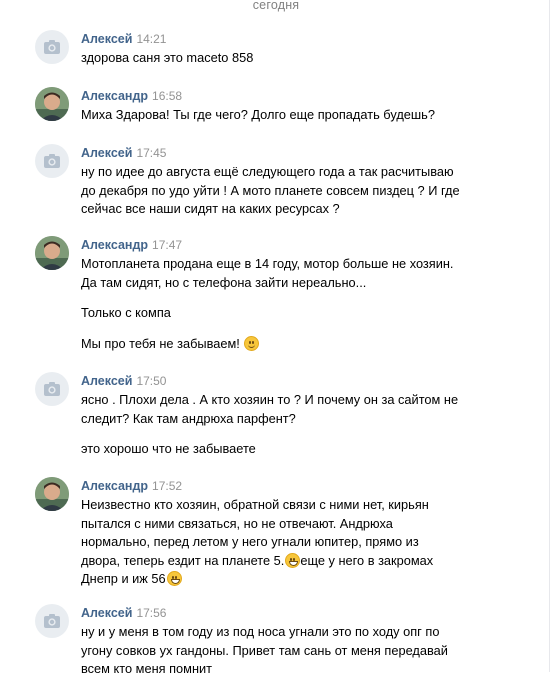  Describe the element at coordinates (167, 245) in the screenshot. I see `message-time: 17:47` at that location.